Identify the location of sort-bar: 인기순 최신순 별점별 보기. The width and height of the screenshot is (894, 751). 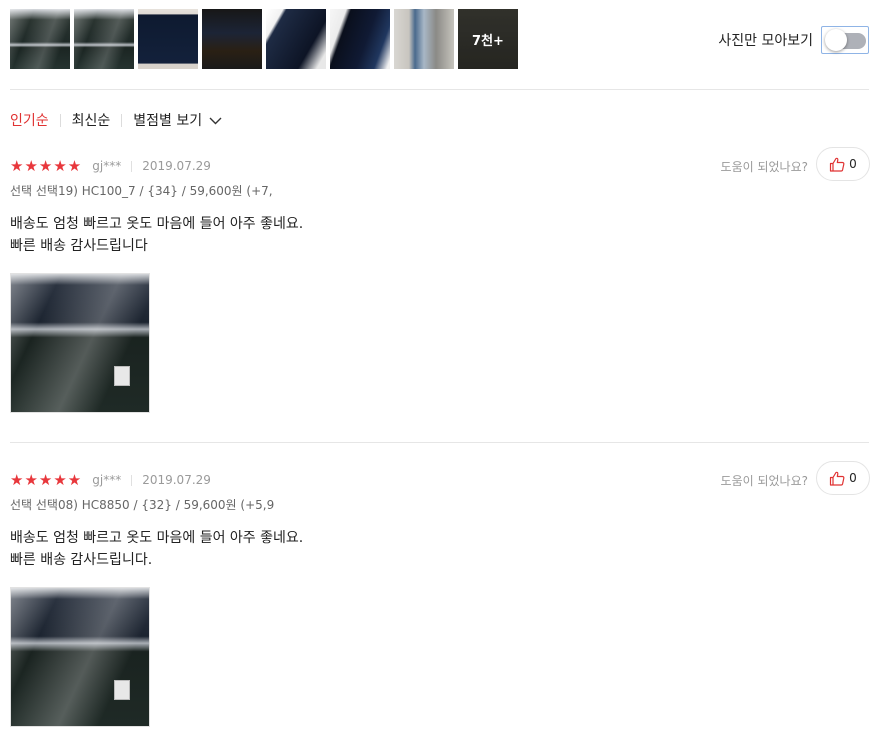
(116, 120).